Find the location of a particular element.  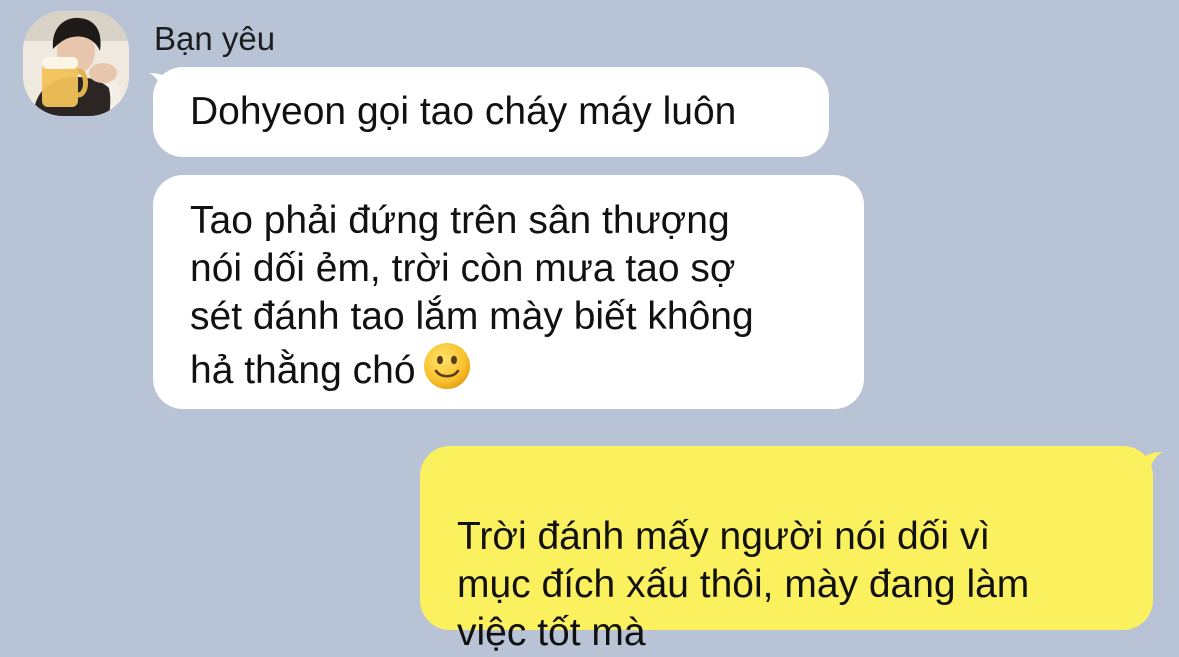

contact-name: Bạn yêu is located at coordinates (215, 38).